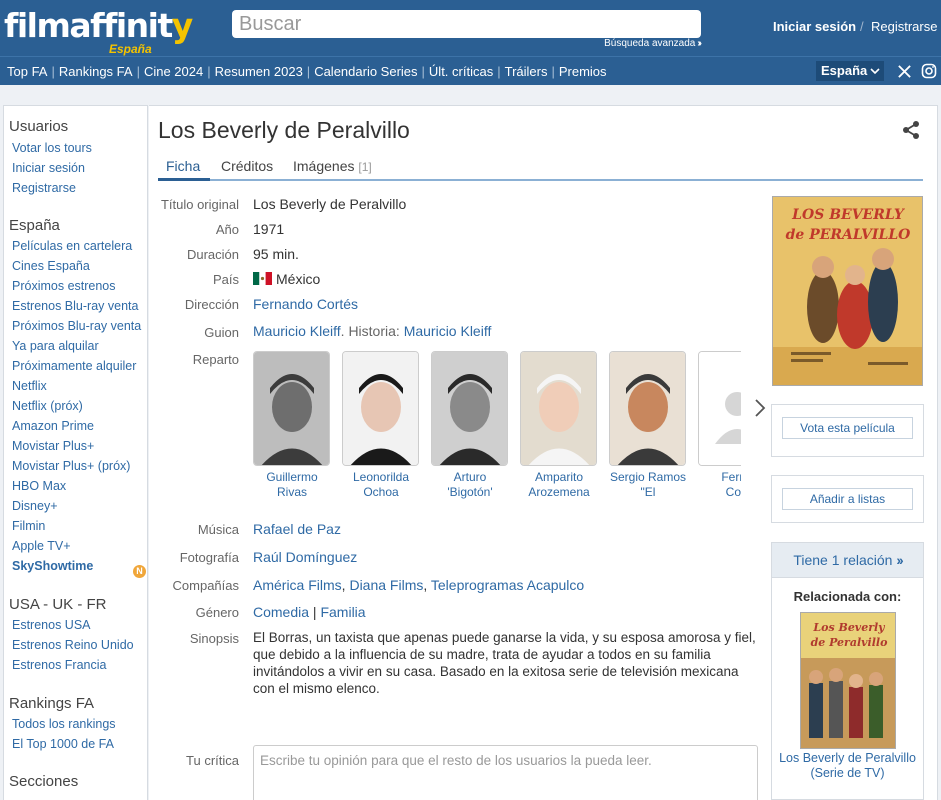  What do you see at coordinates (51, 266) in the screenshot?
I see `sidebar-link: Cines España` at bounding box center [51, 266].